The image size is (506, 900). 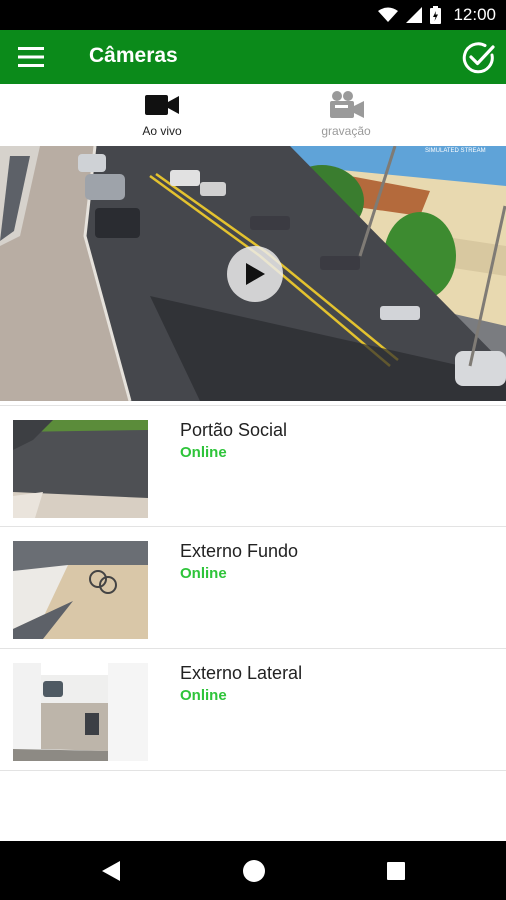 I want to click on tab-live-label: Ao vivo, so click(x=162, y=131).